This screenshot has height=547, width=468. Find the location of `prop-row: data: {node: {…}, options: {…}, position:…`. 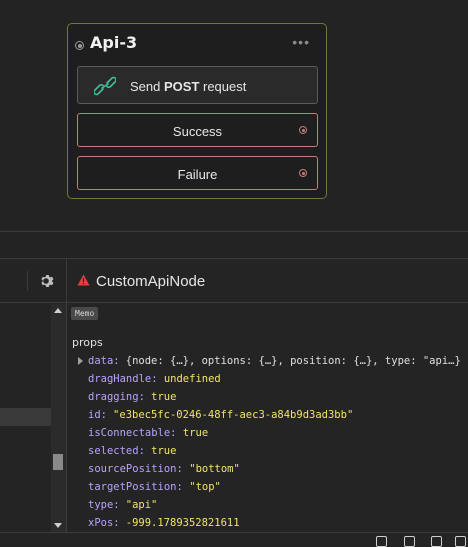

prop-row: data: {node: {…}, options: {…}, position:… is located at coordinates (267, 362).